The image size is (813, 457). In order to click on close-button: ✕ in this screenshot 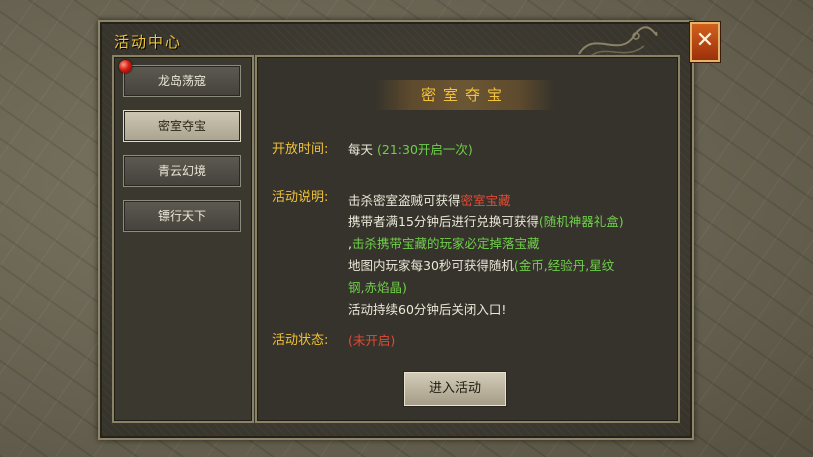, I will do `click(705, 42)`.